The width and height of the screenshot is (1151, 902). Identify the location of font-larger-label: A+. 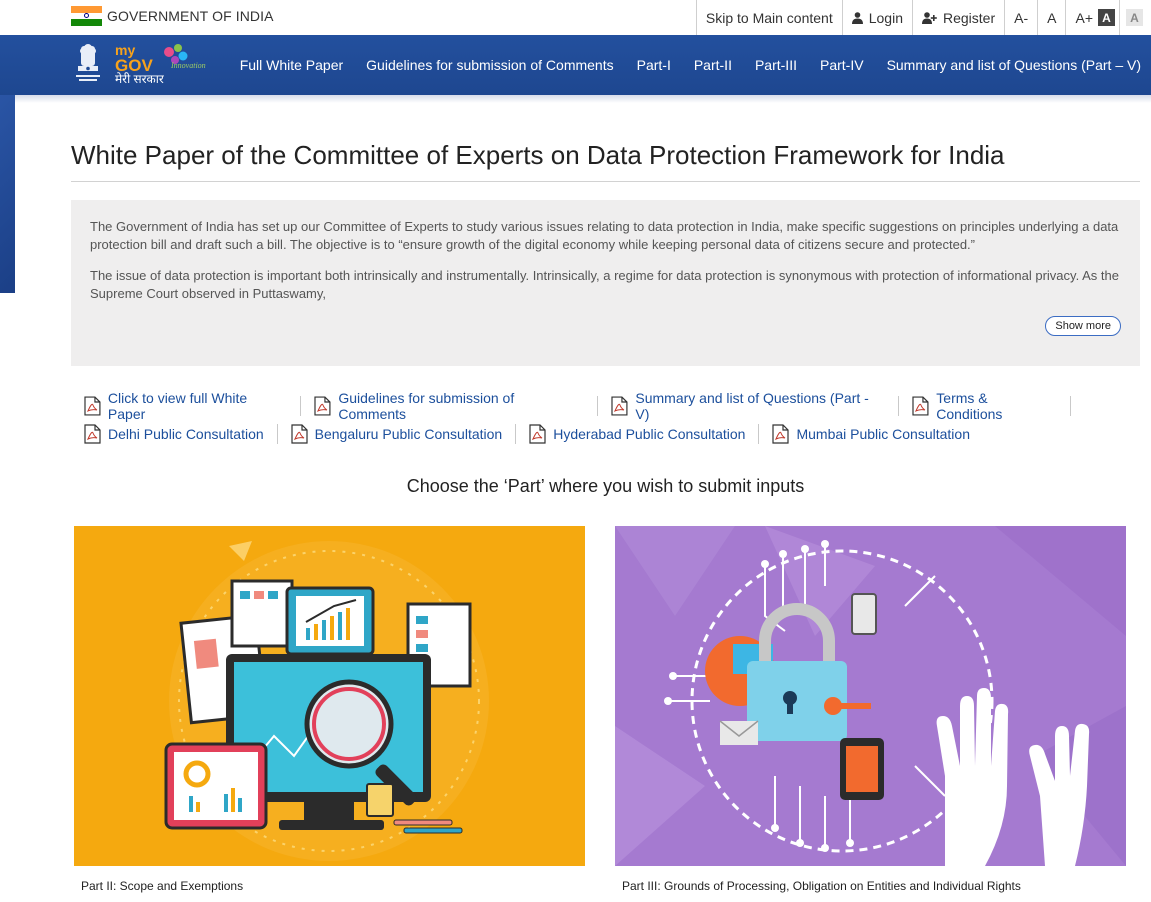
(1084, 17).